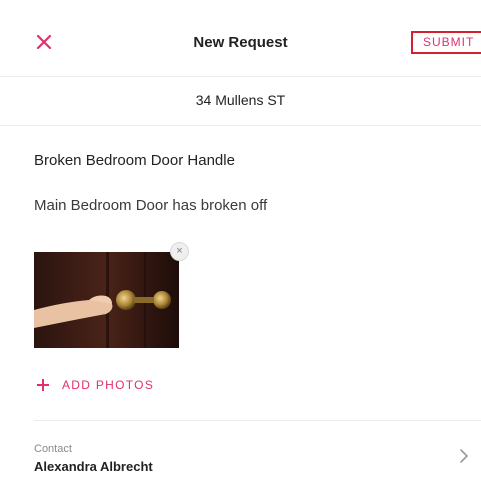  I want to click on add-photos-button: ADD PHOTOS, so click(95, 385).